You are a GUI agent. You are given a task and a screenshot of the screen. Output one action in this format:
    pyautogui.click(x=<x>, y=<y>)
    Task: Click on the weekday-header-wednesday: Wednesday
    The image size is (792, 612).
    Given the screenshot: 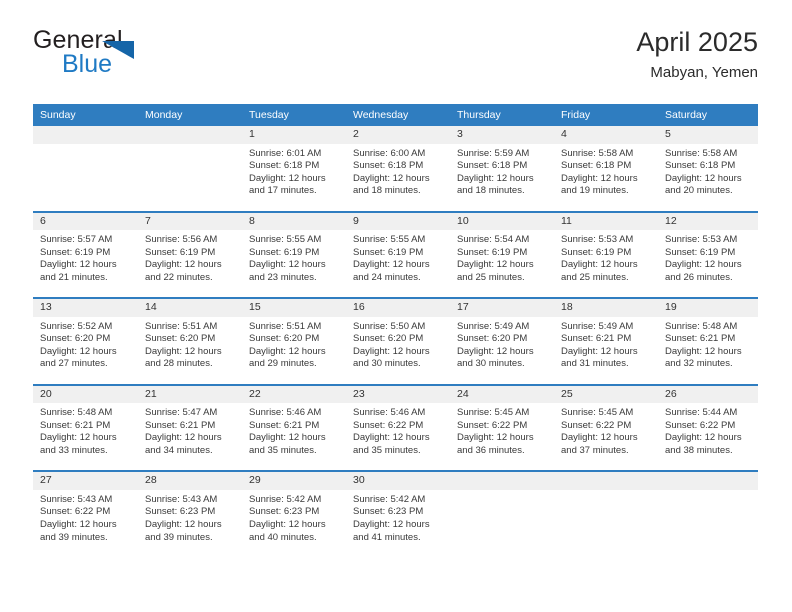 What is the action you would take?
    pyautogui.click(x=398, y=115)
    